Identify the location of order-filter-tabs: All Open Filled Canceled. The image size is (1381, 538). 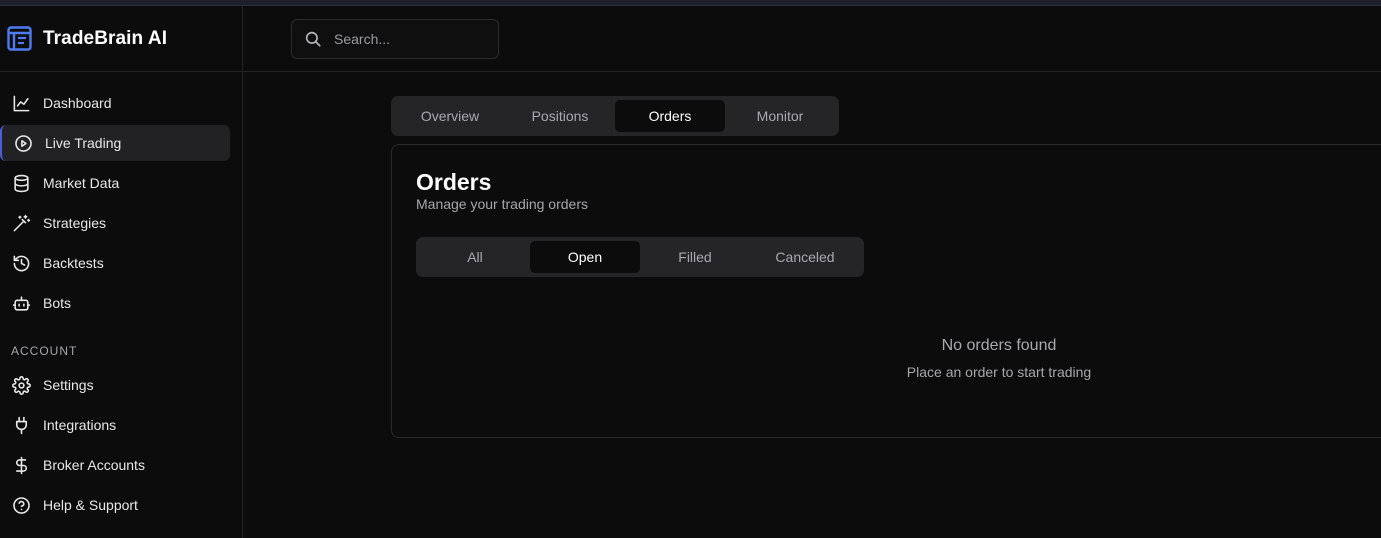
(640, 257).